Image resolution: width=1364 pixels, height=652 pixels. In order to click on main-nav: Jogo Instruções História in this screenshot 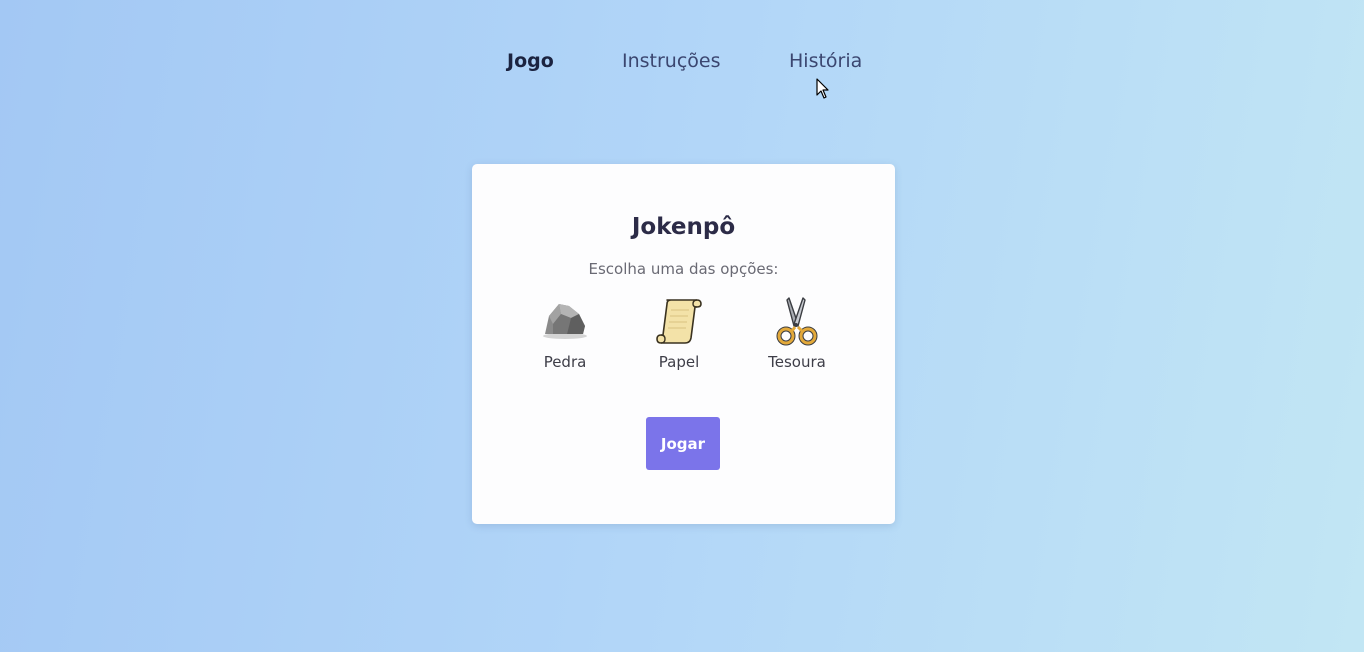, I will do `click(682, 62)`.